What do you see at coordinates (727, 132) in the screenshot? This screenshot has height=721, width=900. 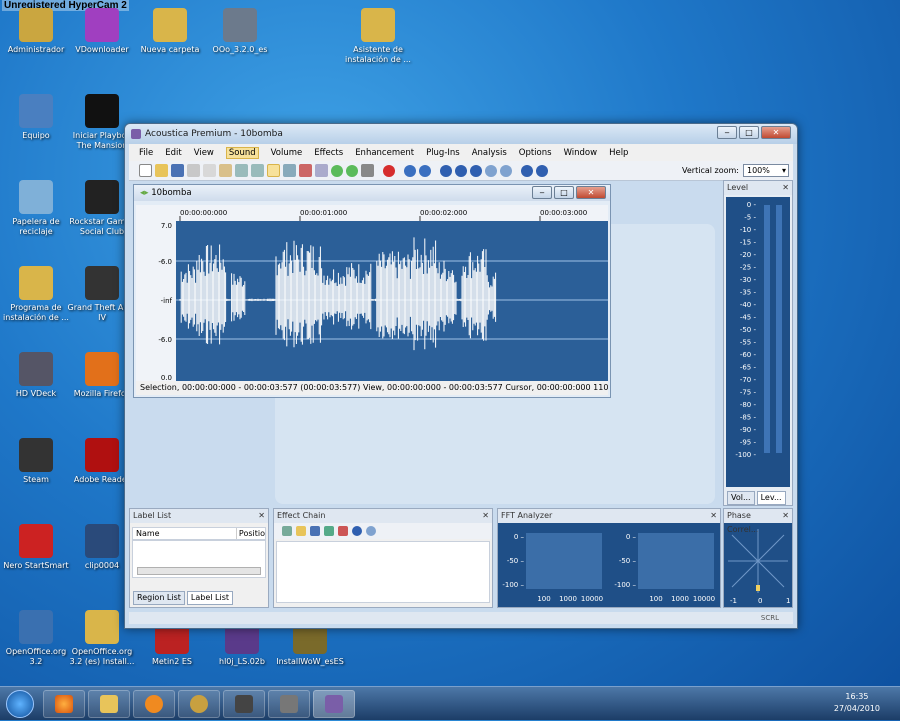 I see `minimize-button: ‒` at bounding box center [727, 132].